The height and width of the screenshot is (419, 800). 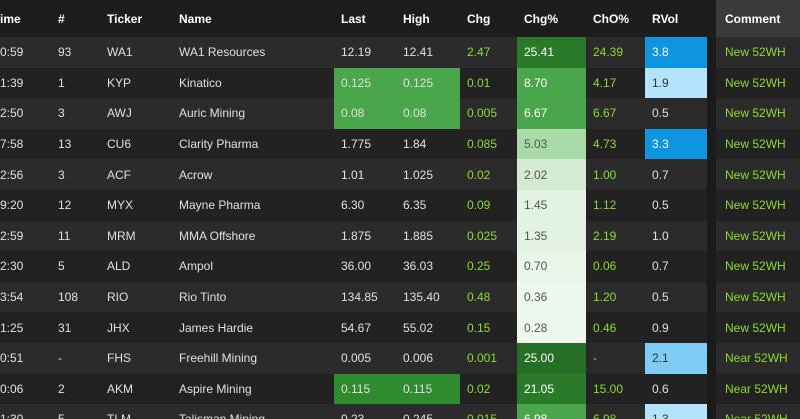 I want to click on row-last: 0.005, so click(x=356, y=358).